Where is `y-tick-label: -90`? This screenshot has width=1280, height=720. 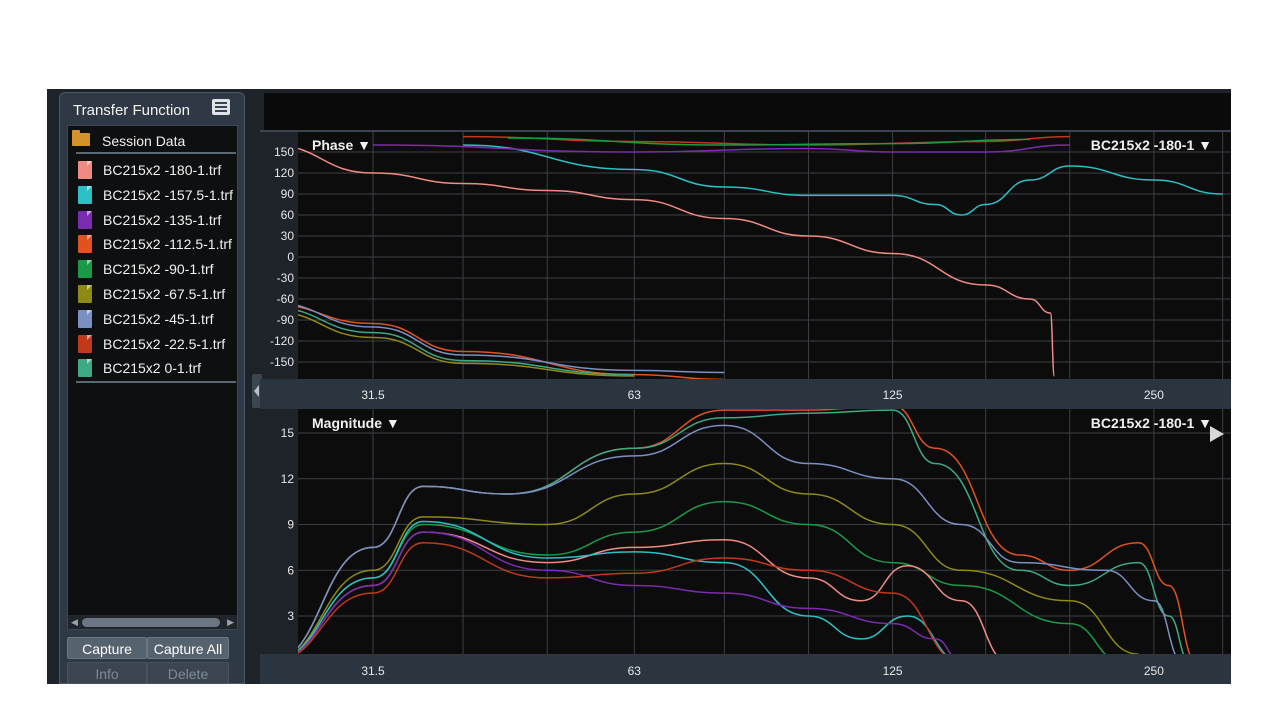 y-tick-label: -90 is located at coordinates (286, 320).